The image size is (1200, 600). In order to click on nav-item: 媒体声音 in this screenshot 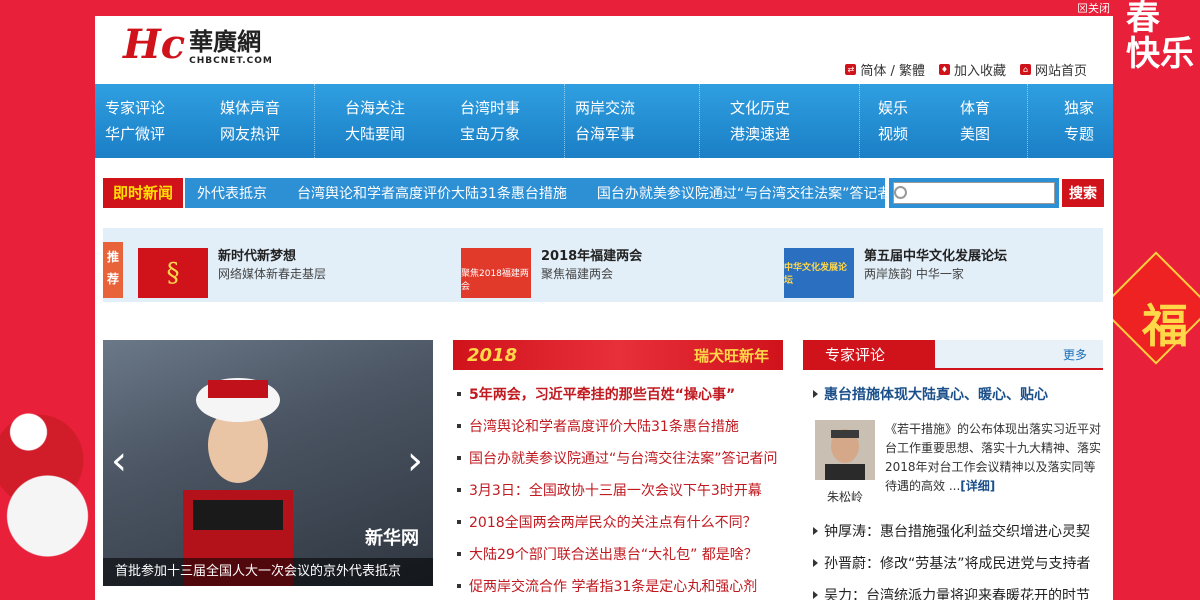, I will do `click(250, 108)`.